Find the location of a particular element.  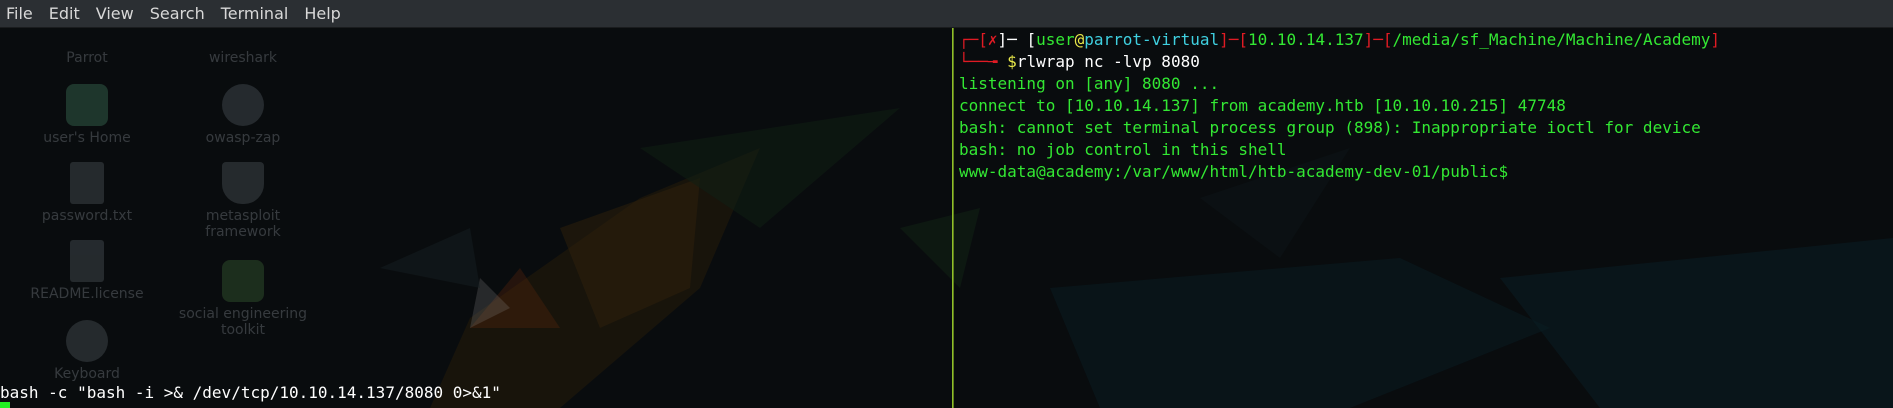

home-folder-icon is located at coordinates (87, 105).